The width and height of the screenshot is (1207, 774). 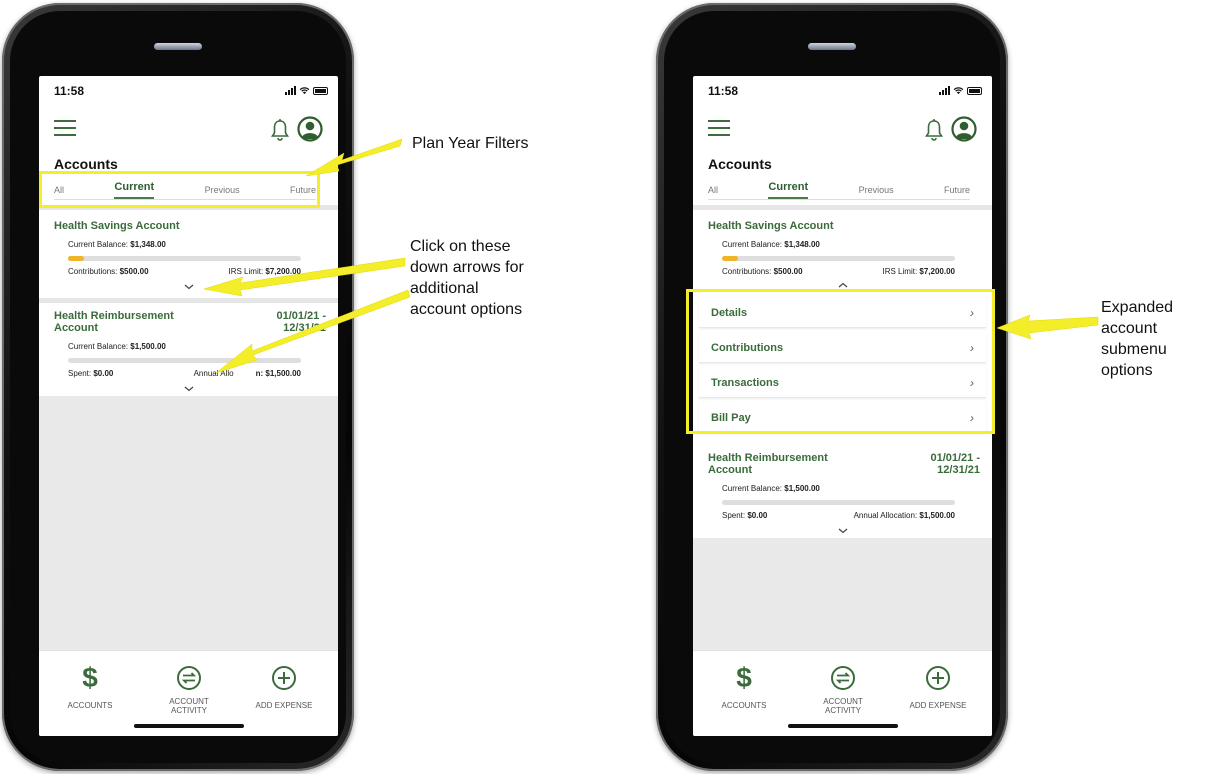 I want to click on annotation-expanded-submenu: Expanded account submenu options, so click(x=1137, y=339).